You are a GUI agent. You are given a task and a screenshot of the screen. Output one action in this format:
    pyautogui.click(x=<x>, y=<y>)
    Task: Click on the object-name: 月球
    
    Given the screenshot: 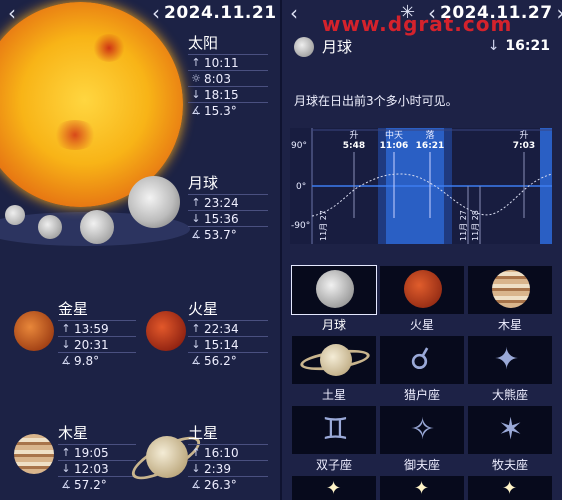 What is the action you would take?
    pyautogui.click(x=337, y=47)
    